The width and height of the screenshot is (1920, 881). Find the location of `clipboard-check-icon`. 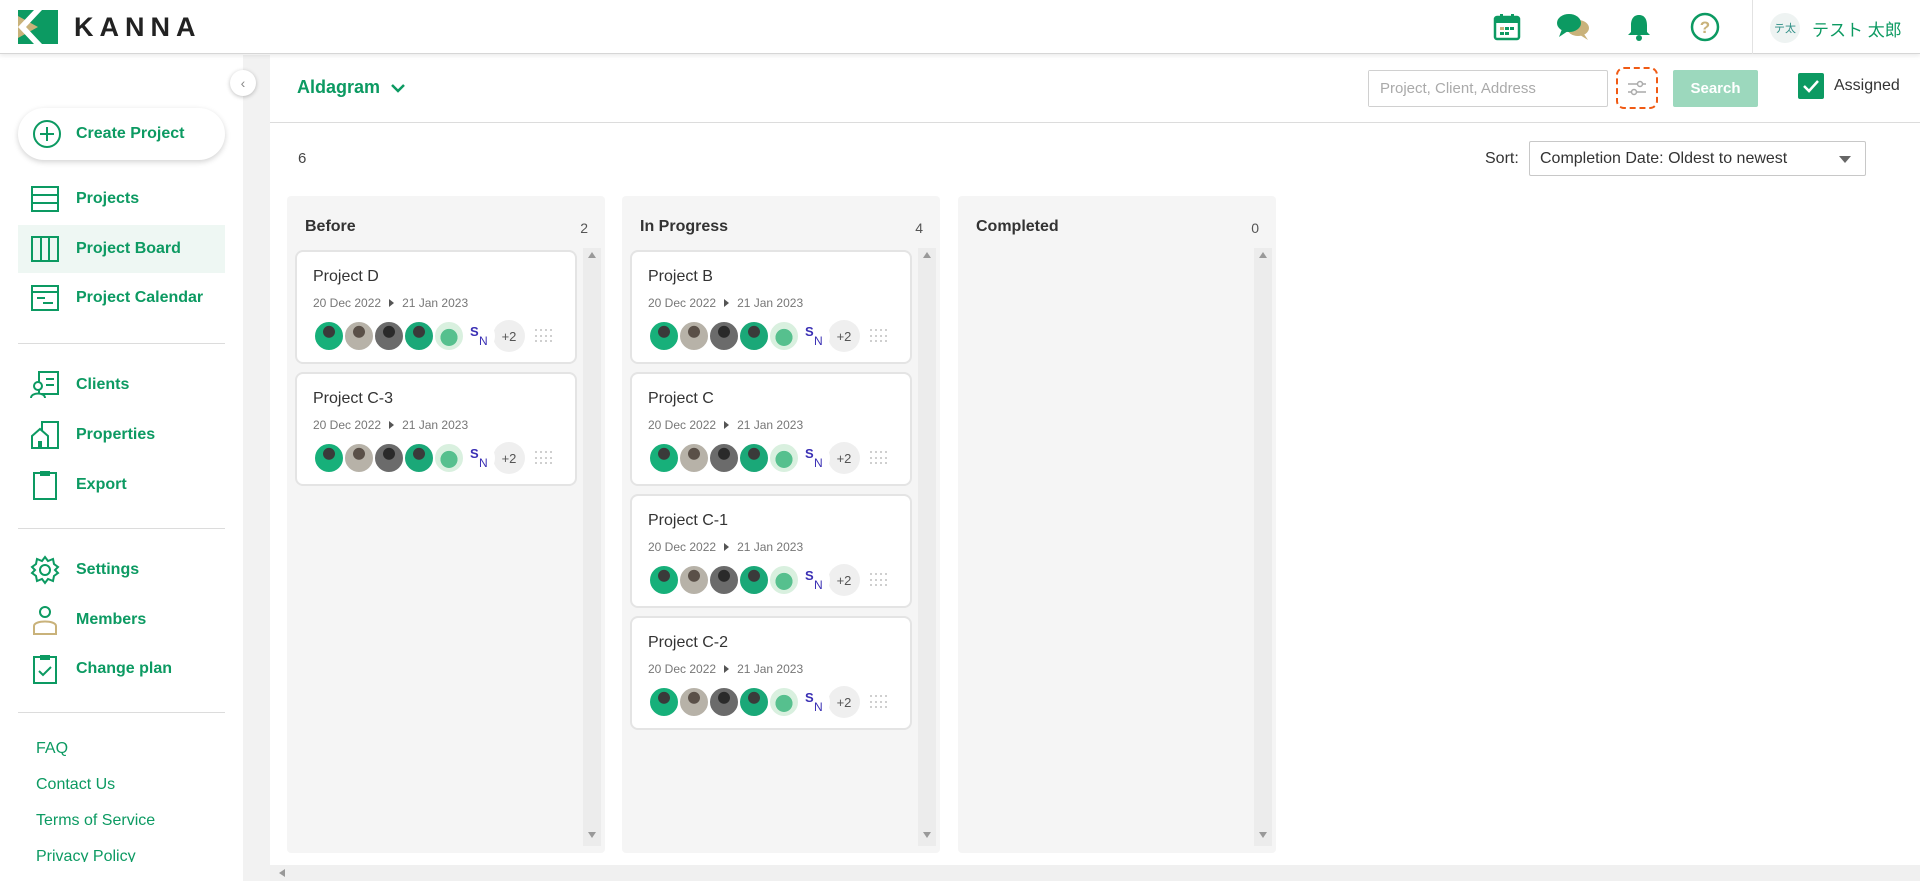

clipboard-check-icon is located at coordinates (45, 669).